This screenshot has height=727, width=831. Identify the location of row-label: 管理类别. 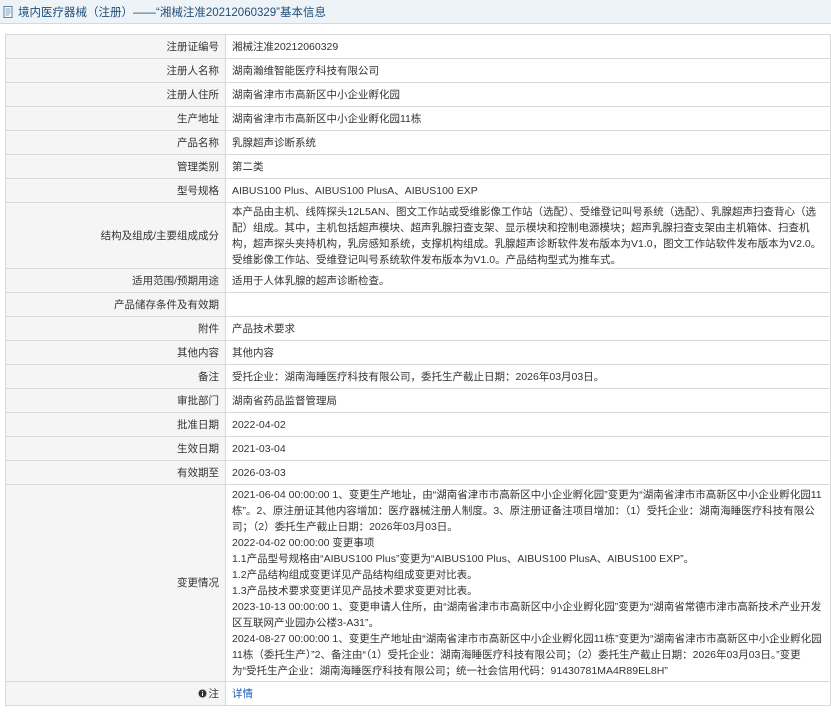
(115, 166).